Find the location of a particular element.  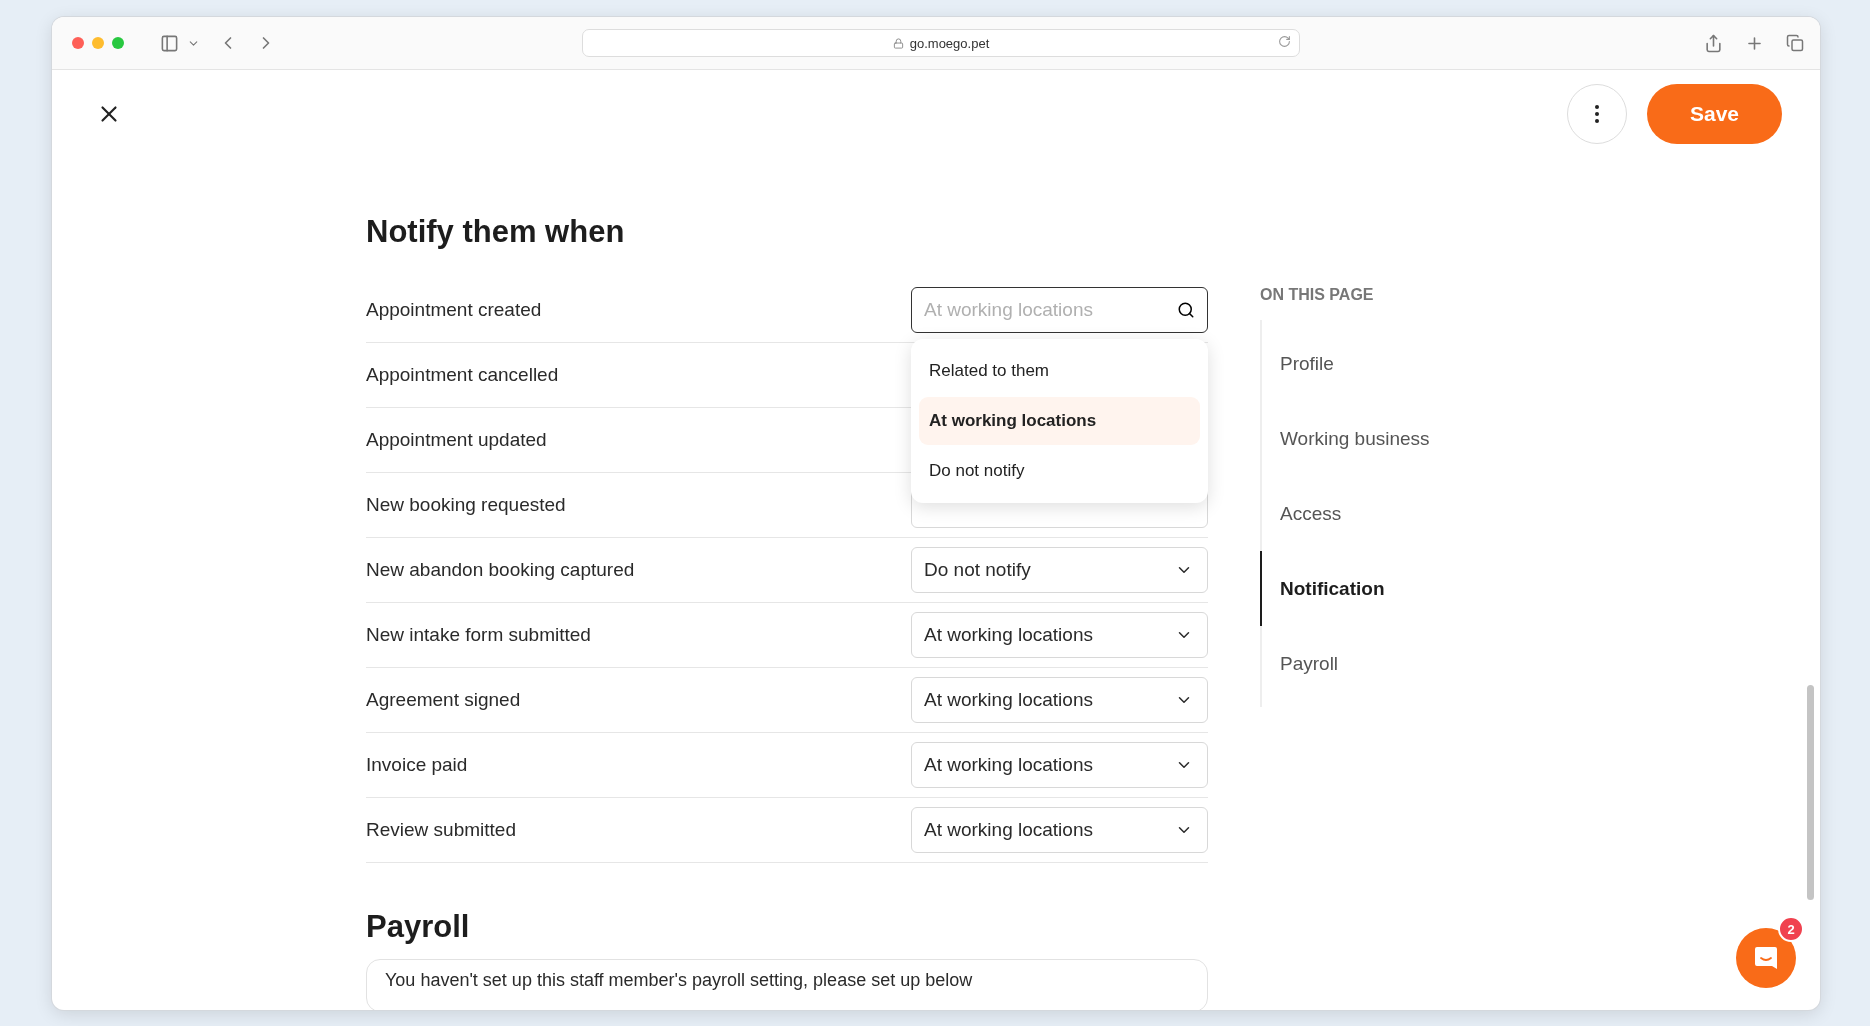

setting-label: Appointment created is located at coordinates (454, 310).